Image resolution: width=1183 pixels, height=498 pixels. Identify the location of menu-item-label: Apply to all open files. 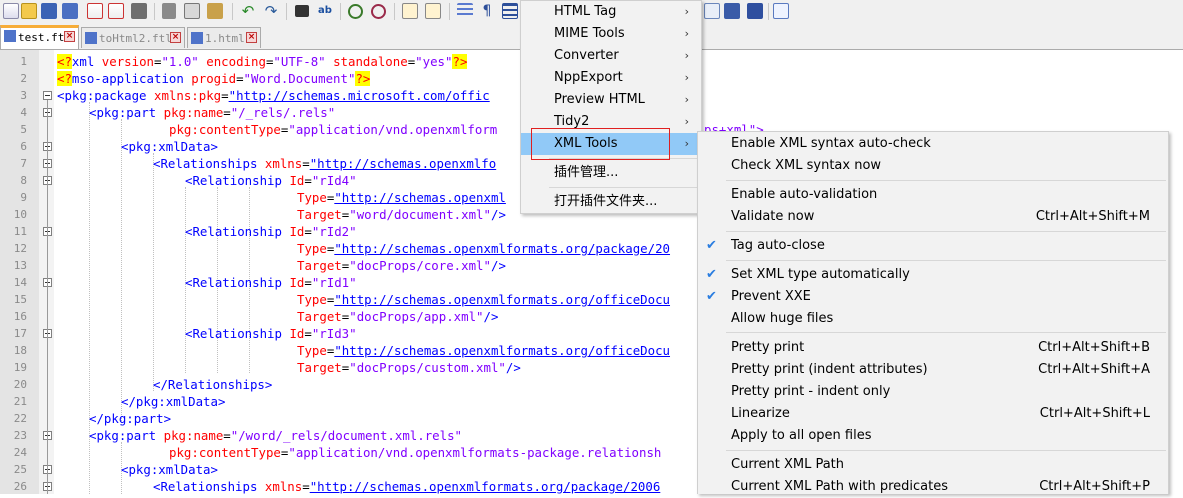
(801, 435).